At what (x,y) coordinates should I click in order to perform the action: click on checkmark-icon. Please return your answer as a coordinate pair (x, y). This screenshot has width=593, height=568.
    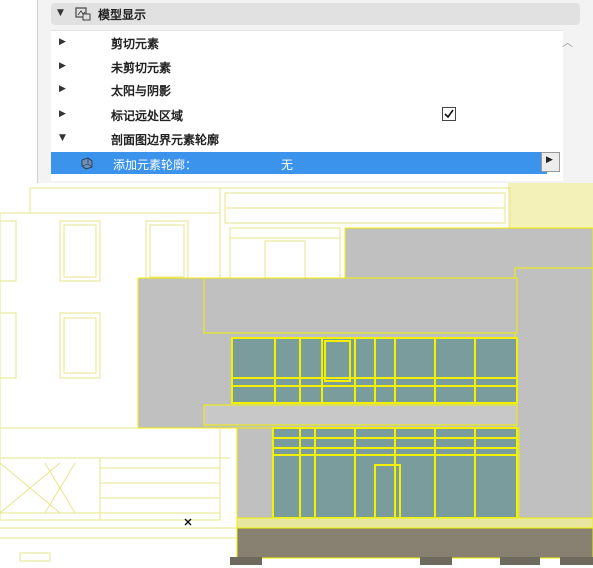
    Looking at the image, I should click on (449, 114).